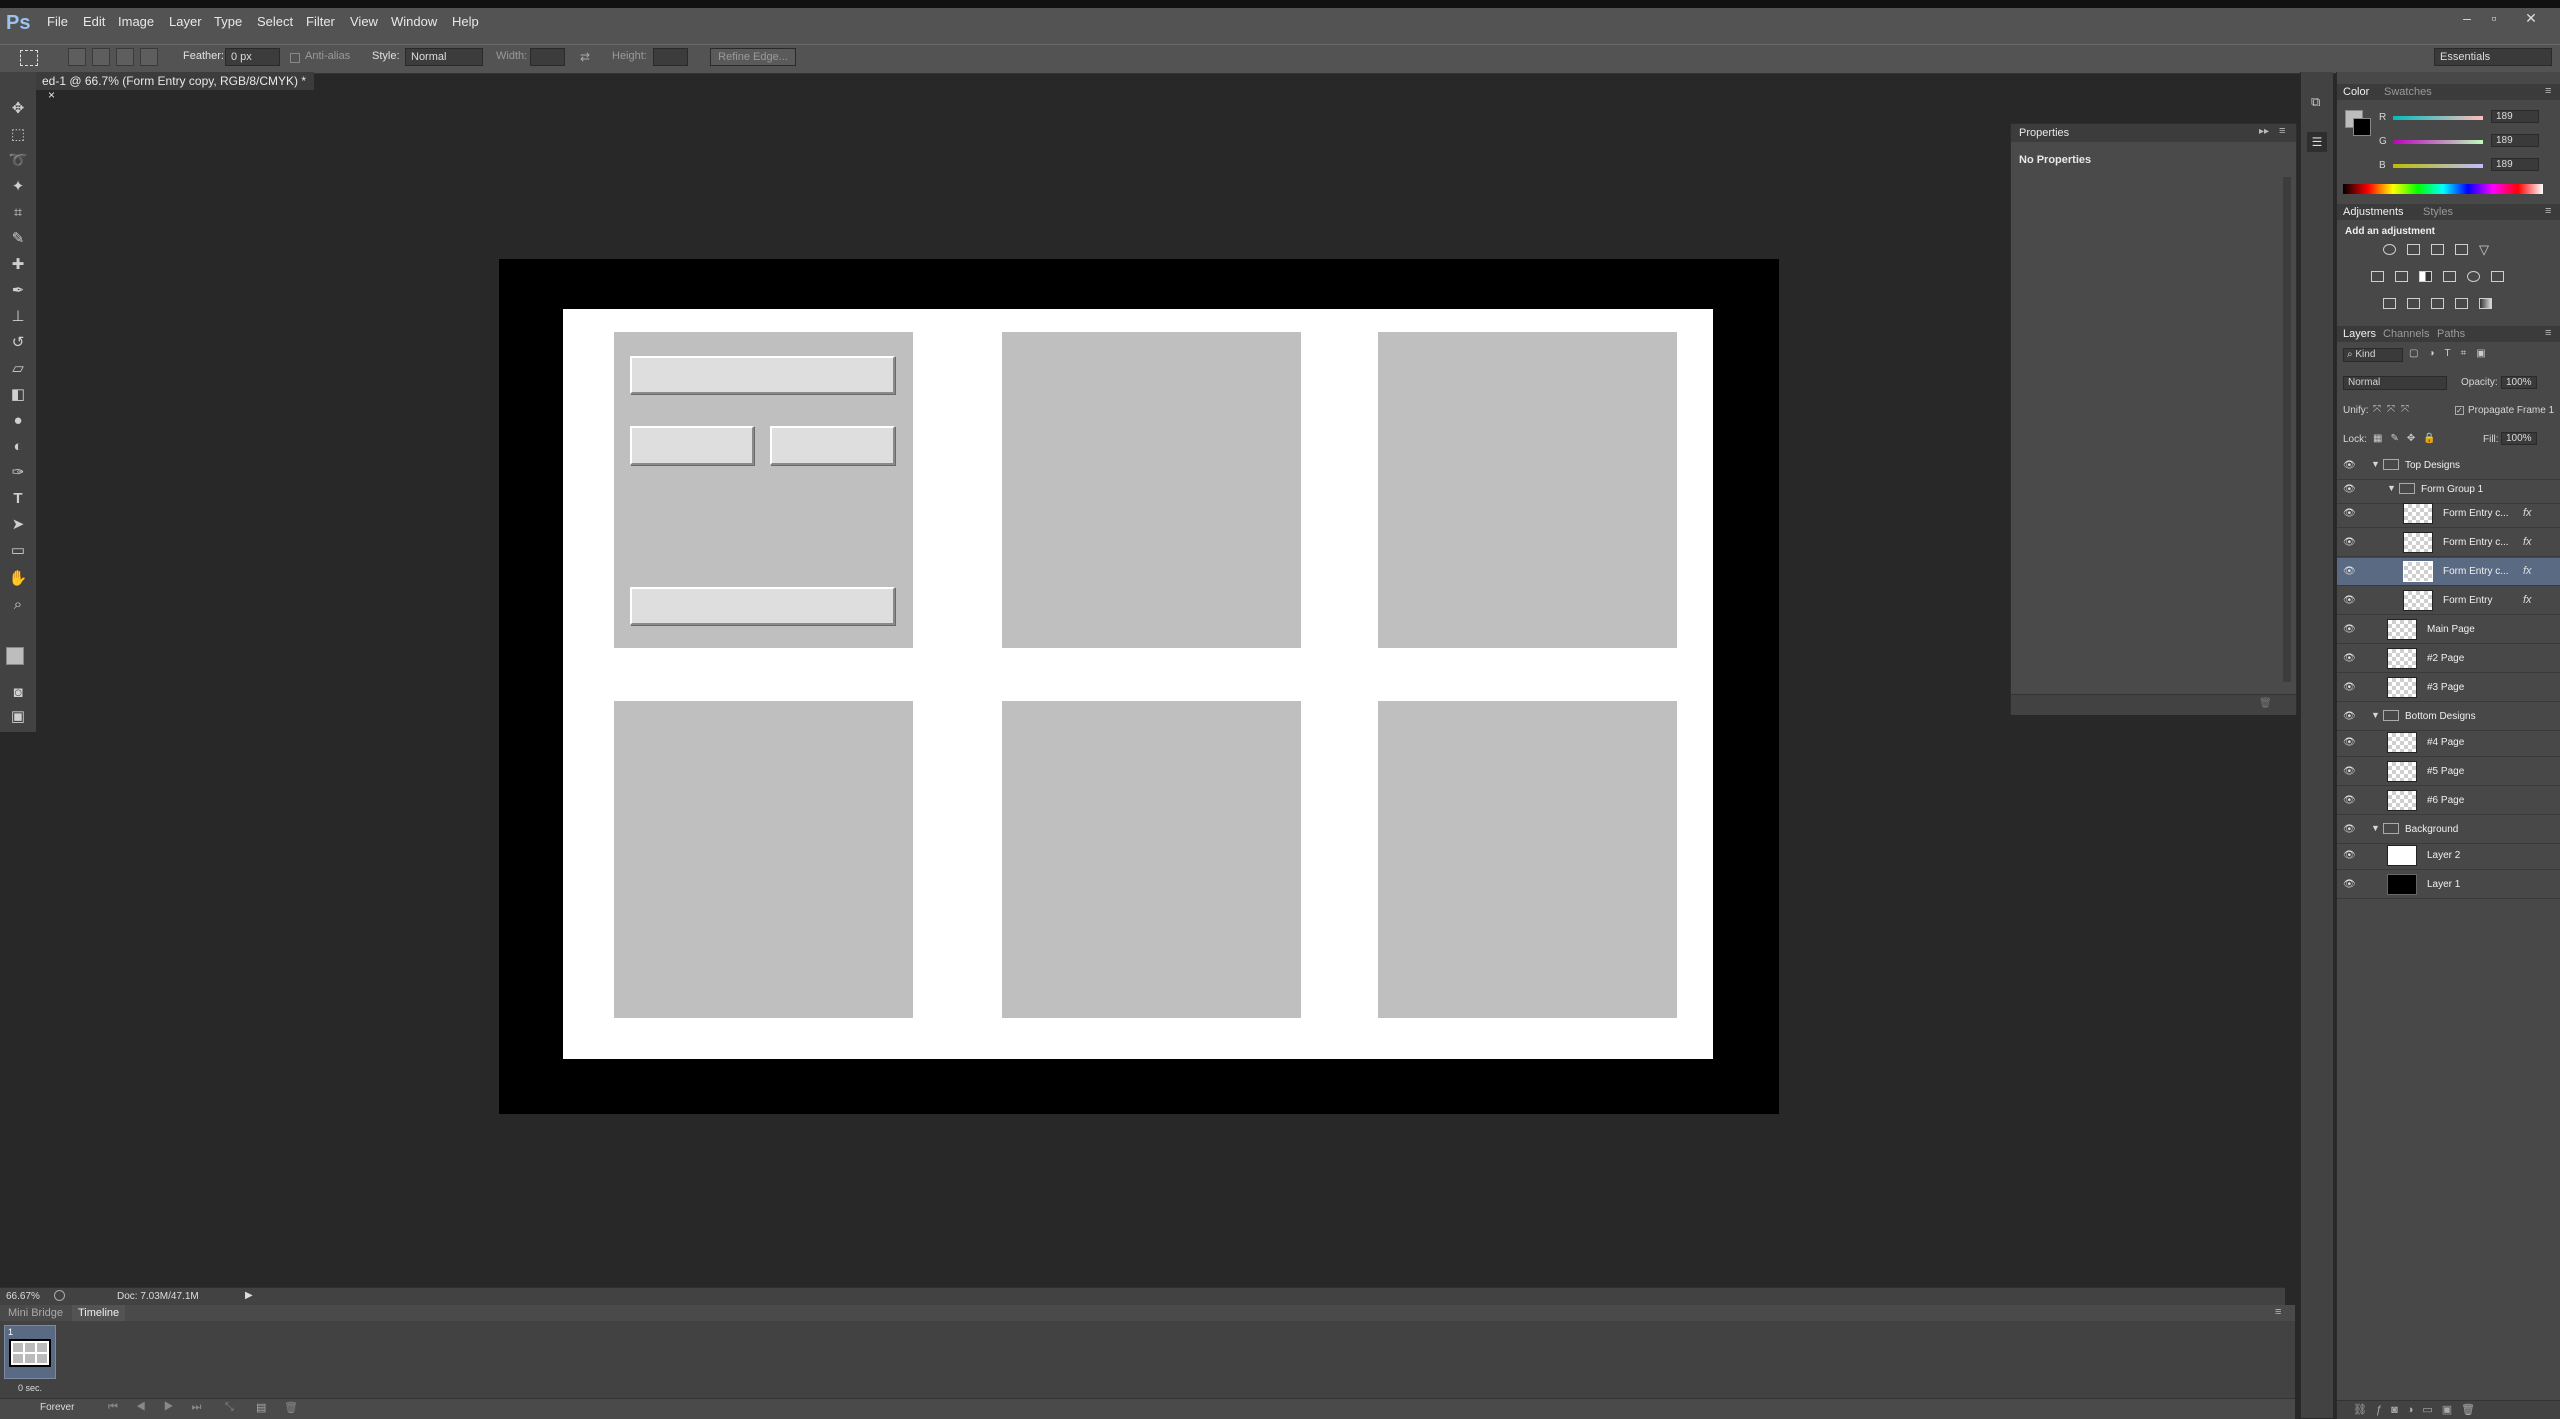 Image resolution: width=2560 pixels, height=1419 pixels. Describe the element at coordinates (2452, 353) in the screenshot. I see `layer-filter-icons: ▢◑T⌗▣` at that location.